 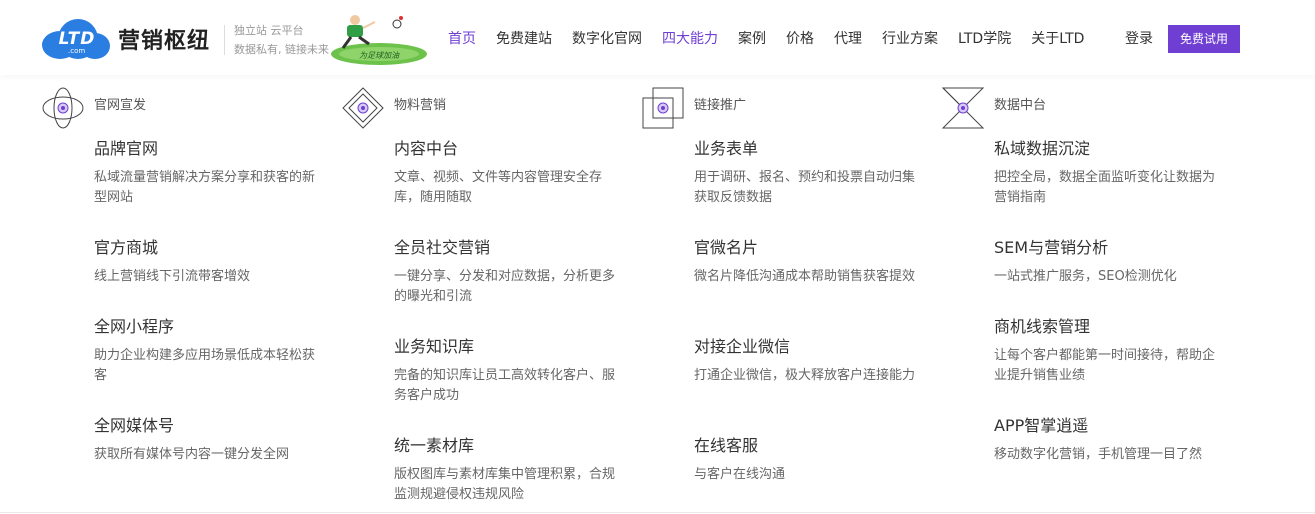 I want to click on menu-item: 在线客服 与客户在线沟通, so click(x=810, y=460).